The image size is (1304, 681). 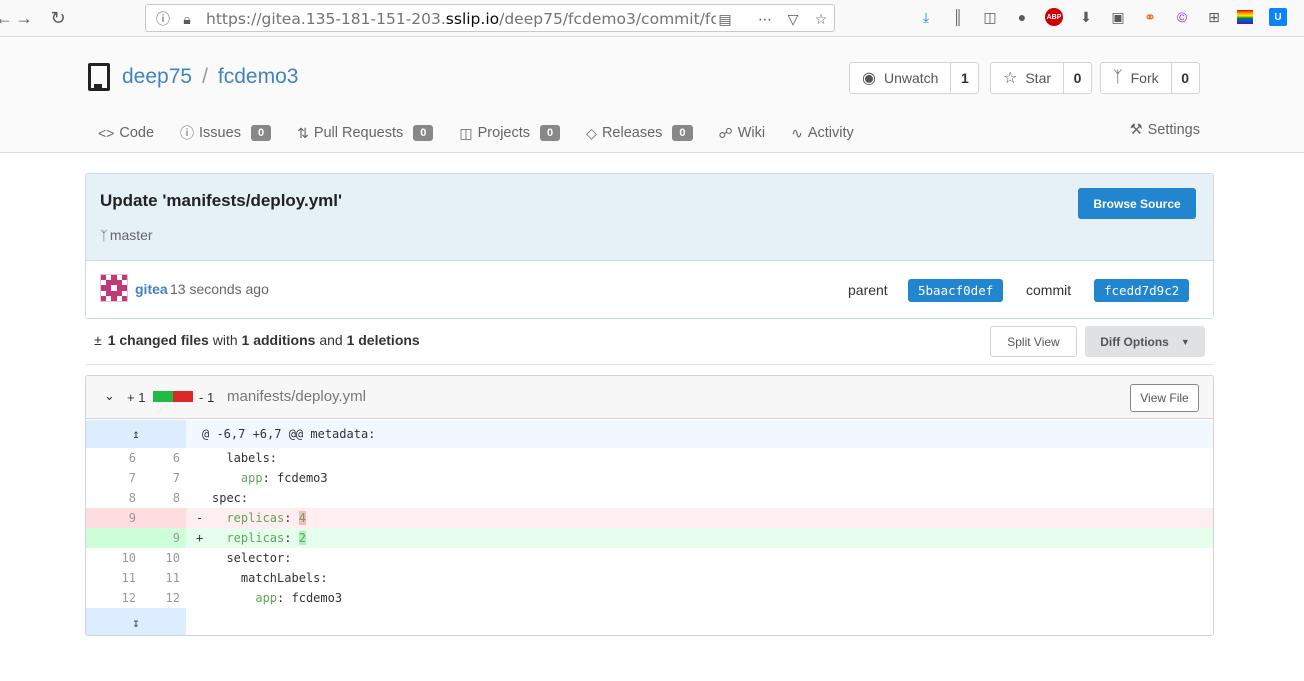 What do you see at coordinates (111, 478) in the screenshot?
I see `old-line-number: 7` at bounding box center [111, 478].